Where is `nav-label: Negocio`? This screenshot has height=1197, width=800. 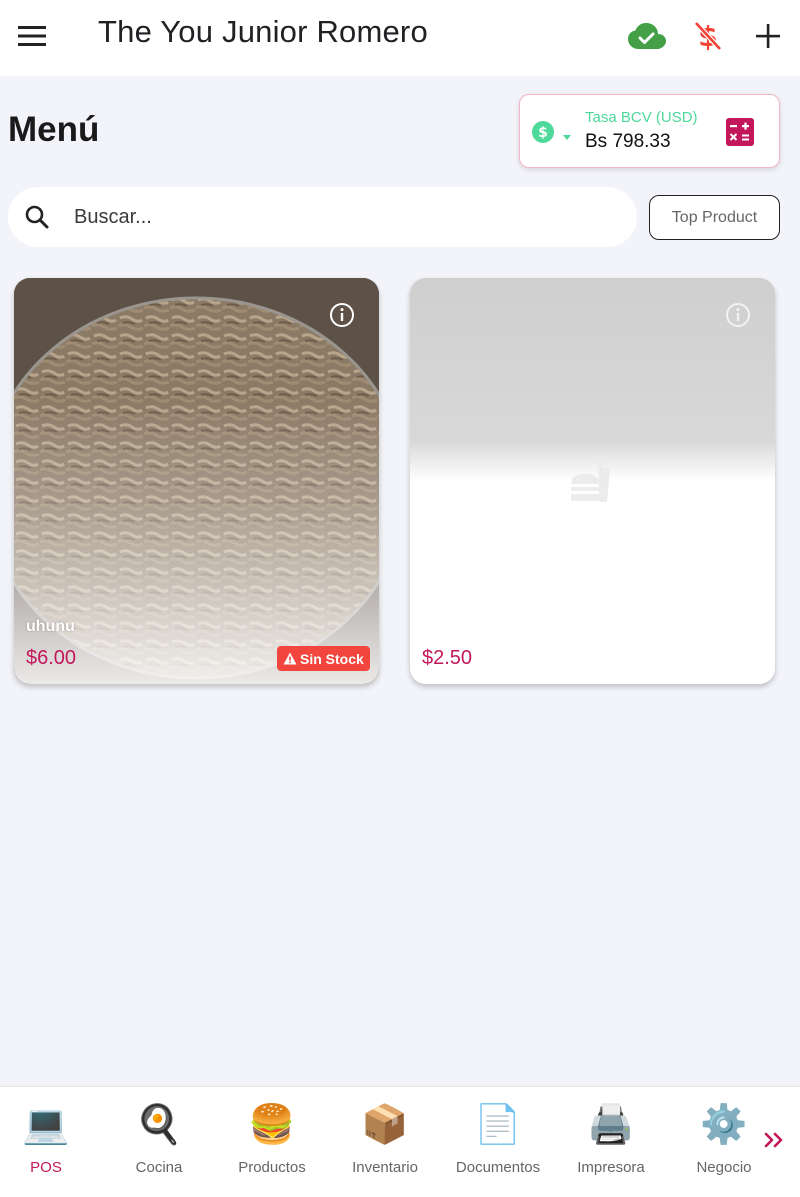
nav-label: Negocio is located at coordinates (724, 1167).